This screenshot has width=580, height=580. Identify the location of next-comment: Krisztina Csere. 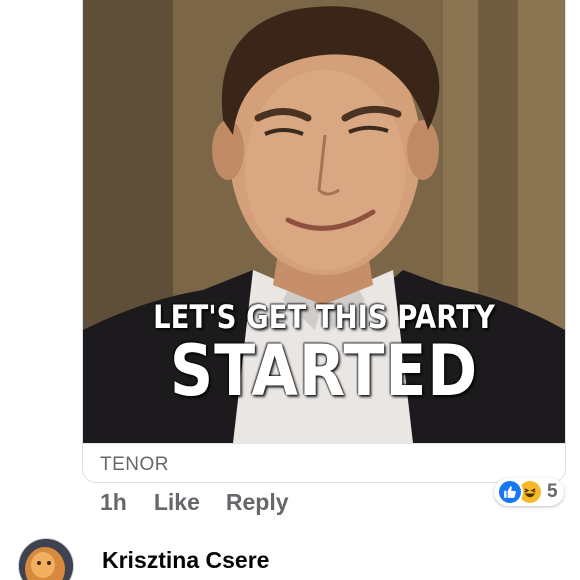
(143, 559).